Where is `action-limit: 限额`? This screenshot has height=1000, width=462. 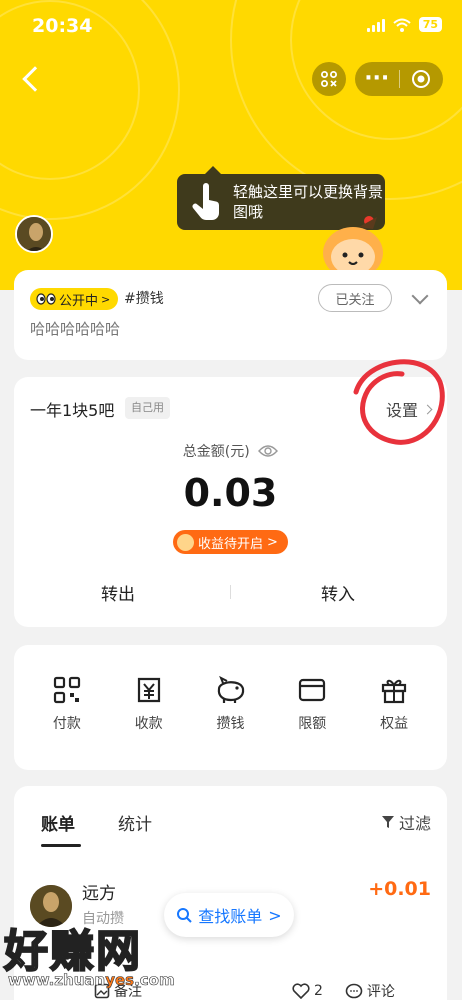 action-limit: 限额 is located at coordinates (312, 707).